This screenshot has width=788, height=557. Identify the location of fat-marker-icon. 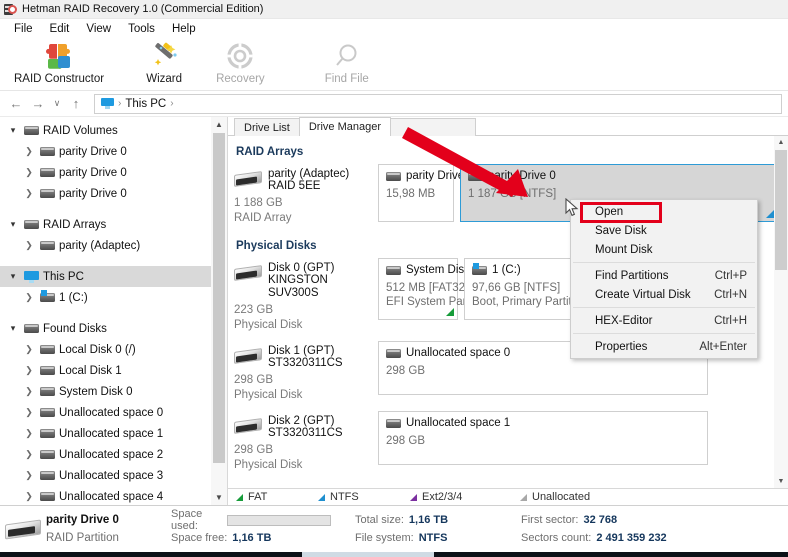
(239, 497).